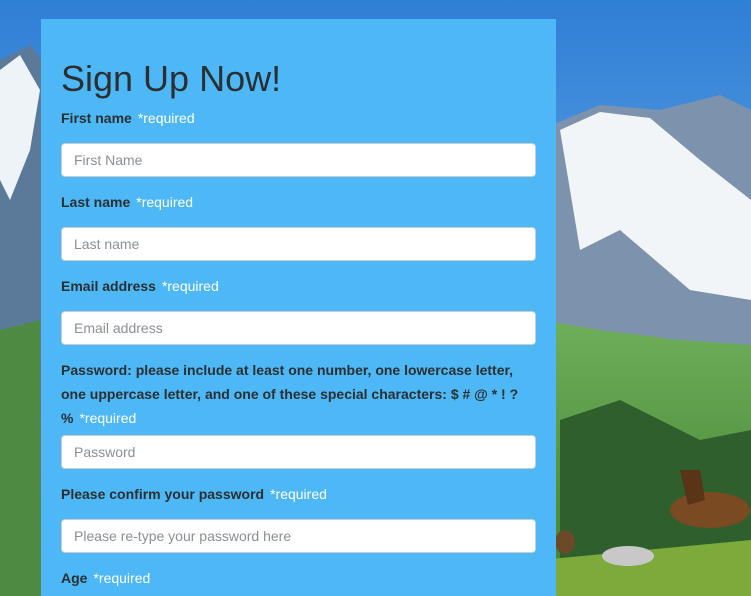 Image resolution: width=751 pixels, height=596 pixels. I want to click on confirm-password-label: Please confirm your password *required, so click(291, 494).